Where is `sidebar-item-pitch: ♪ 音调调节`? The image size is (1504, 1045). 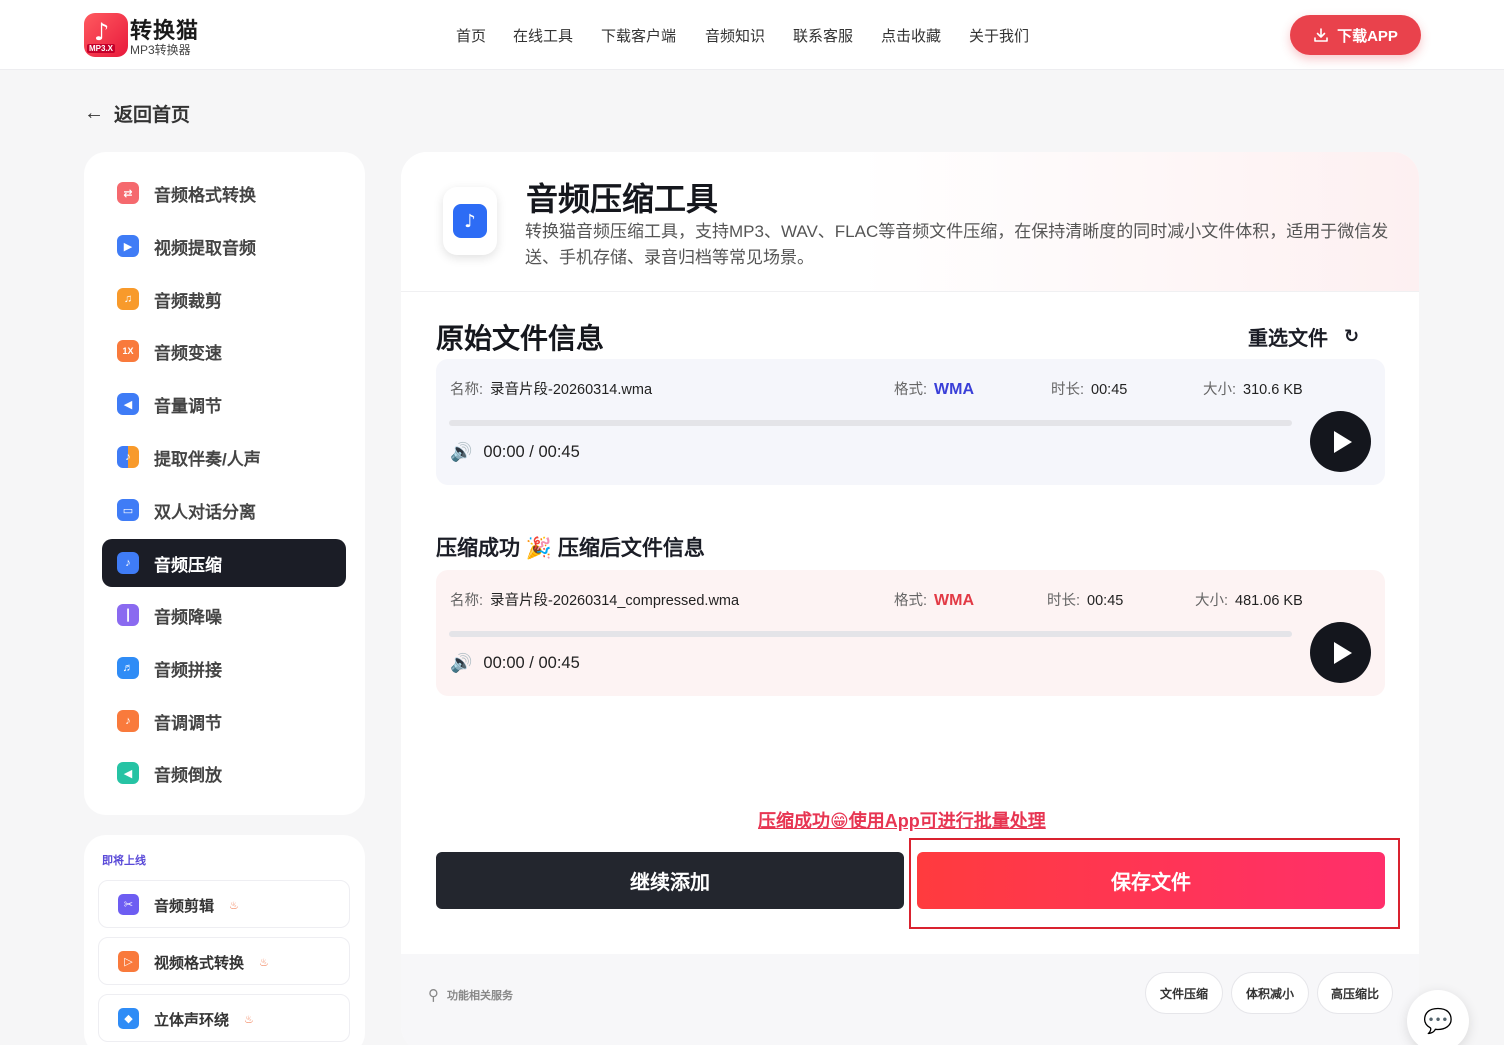
sidebar-item-pitch: ♪ 音调调节 is located at coordinates (224, 721).